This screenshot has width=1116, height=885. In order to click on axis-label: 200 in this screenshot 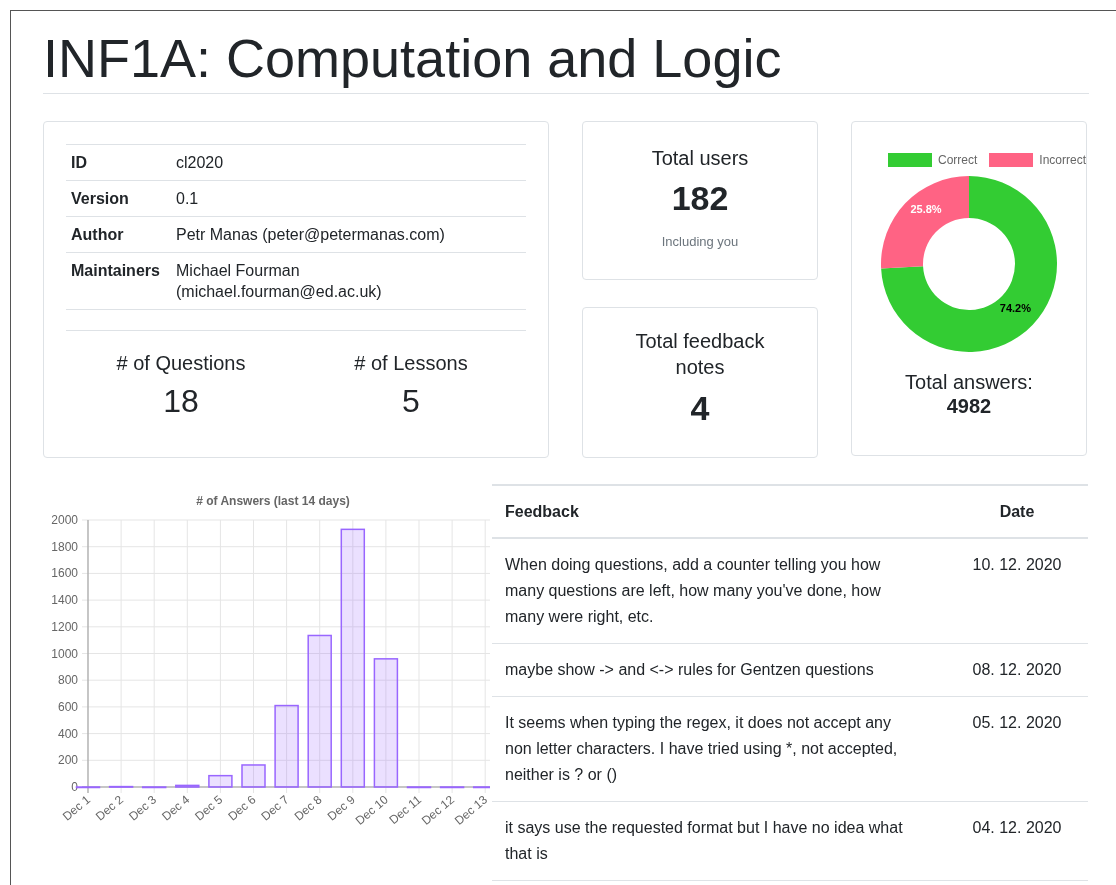, I will do `click(67, 760)`.